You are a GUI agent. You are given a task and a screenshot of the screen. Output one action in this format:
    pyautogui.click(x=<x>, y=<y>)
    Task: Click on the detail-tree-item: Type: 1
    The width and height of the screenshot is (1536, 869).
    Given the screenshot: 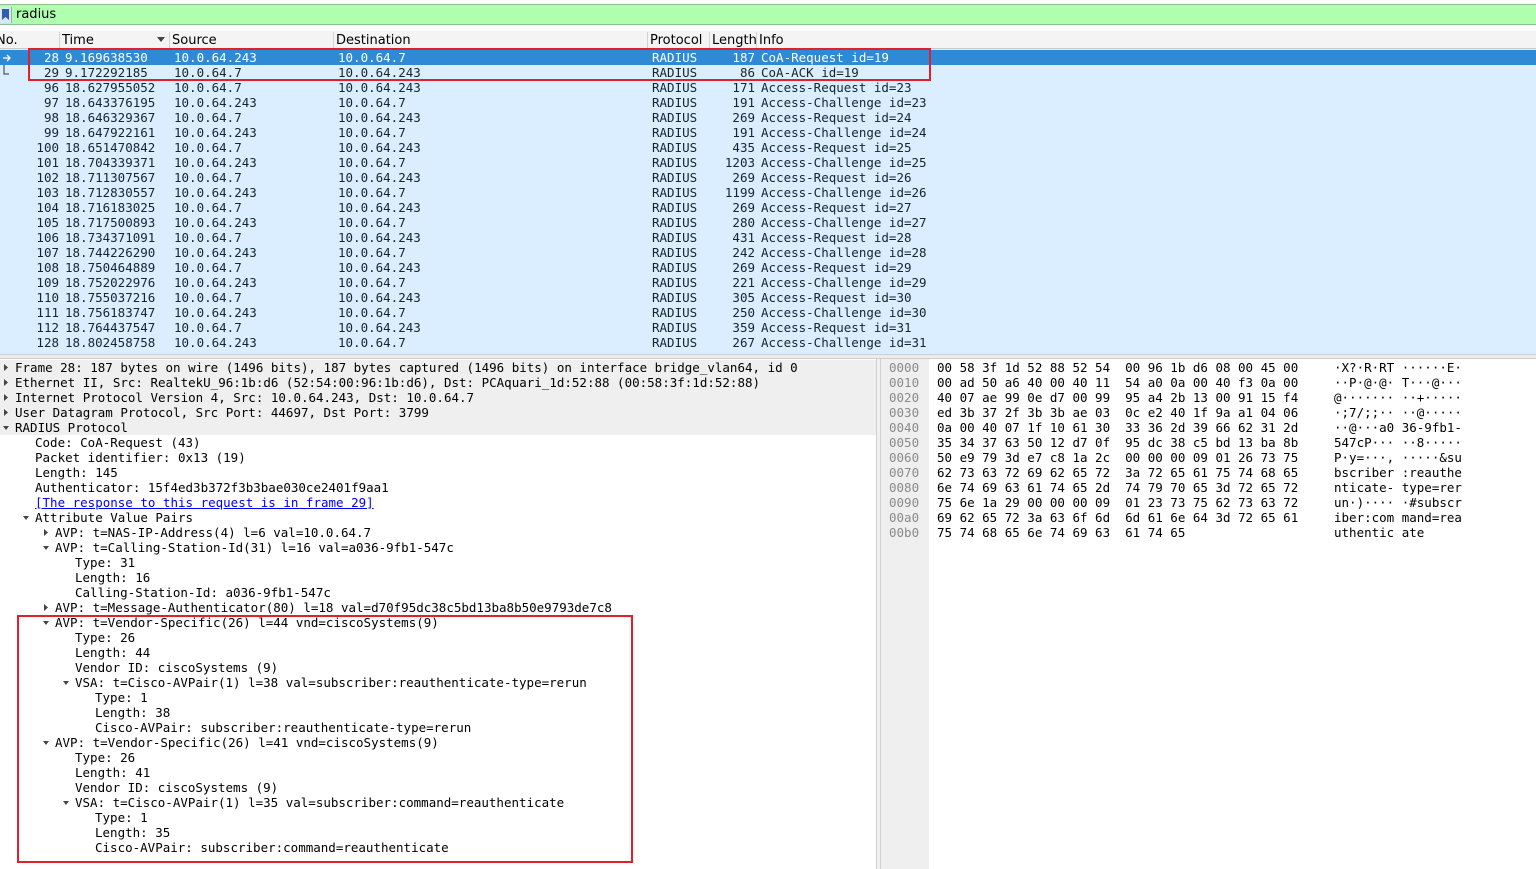 What is the action you would take?
    pyautogui.click(x=438, y=697)
    